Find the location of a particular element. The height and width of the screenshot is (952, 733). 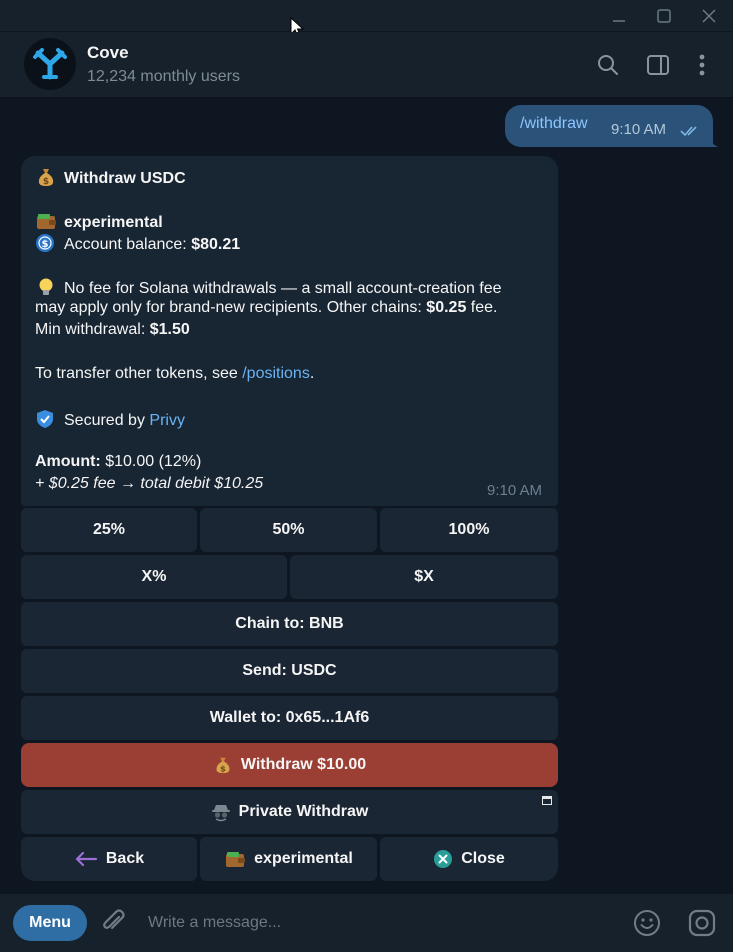

message-input-bar: Menu is located at coordinates (366, 923).